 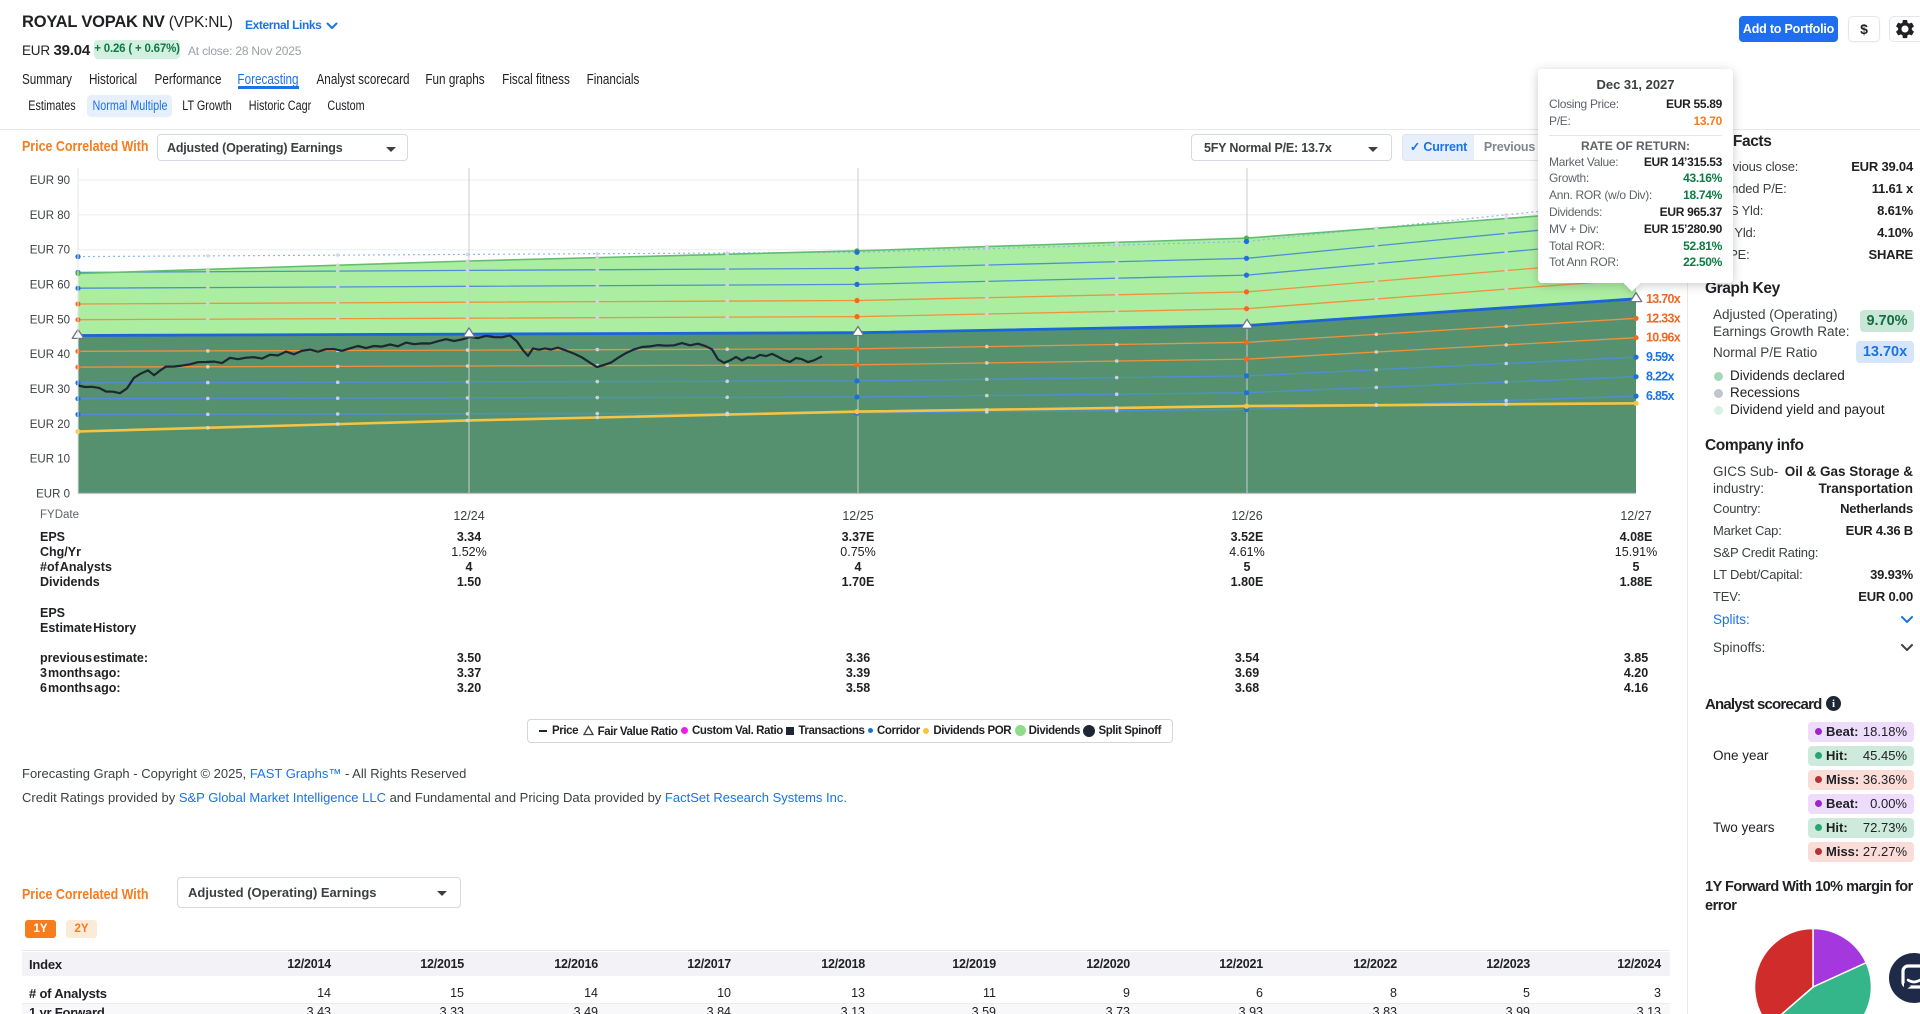 What do you see at coordinates (50, 460) in the screenshot?
I see `svg-text: EUR 10` at bounding box center [50, 460].